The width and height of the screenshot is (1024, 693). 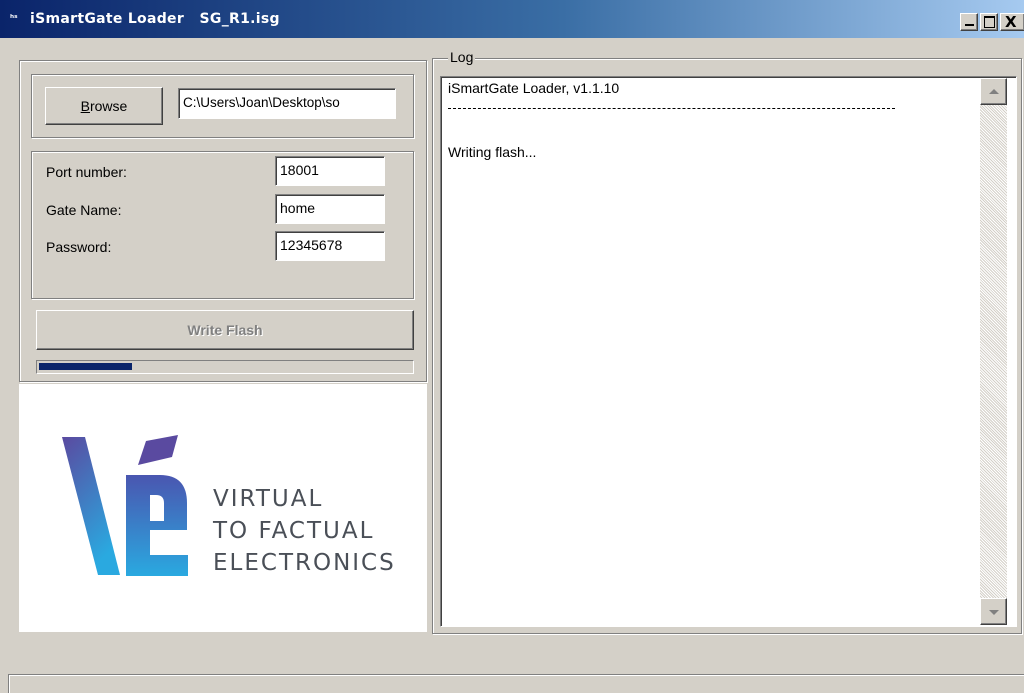 What do you see at coordinates (86, 172) in the screenshot?
I see `port-number-label: Port number:` at bounding box center [86, 172].